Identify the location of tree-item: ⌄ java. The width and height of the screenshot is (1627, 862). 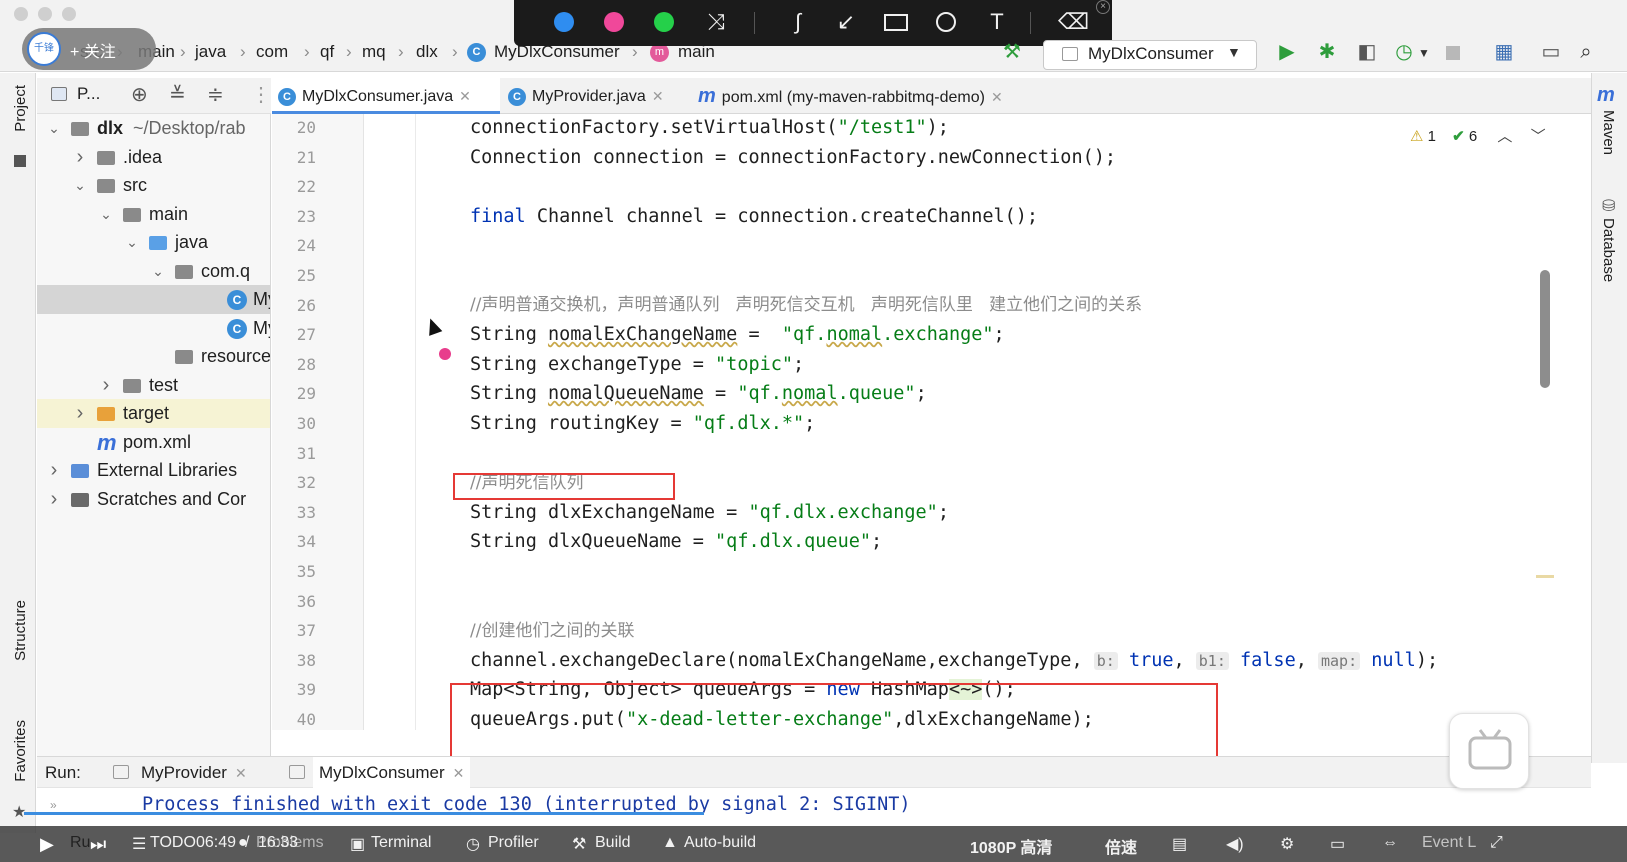
(153, 242).